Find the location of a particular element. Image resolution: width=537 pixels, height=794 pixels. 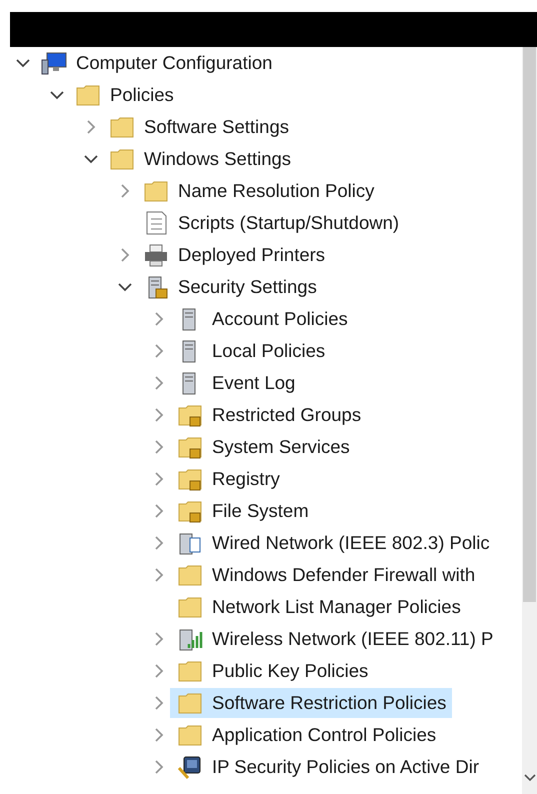

tree-item: Windows Defender Firewall with is located at coordinates (326, 575).